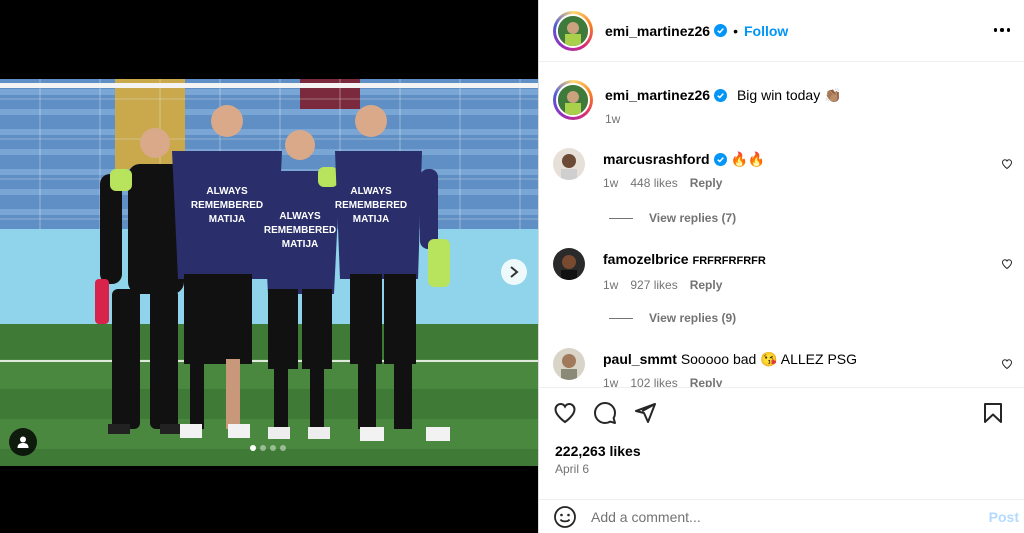 The image size is (1024, 533). What do you see at coordinates (371, 191) in the screenshot?
I see `shirt3-text-line1: ALWAYS` at bounding box center [371, 191].